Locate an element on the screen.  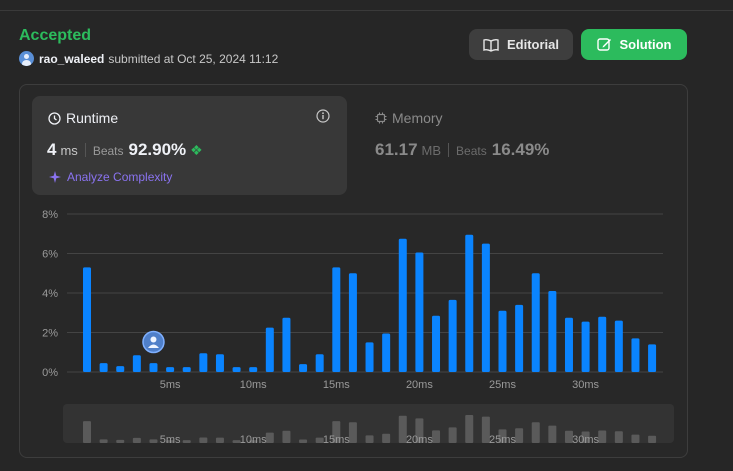
x-tick-label: 5ms is located at coordinates (170, 385).